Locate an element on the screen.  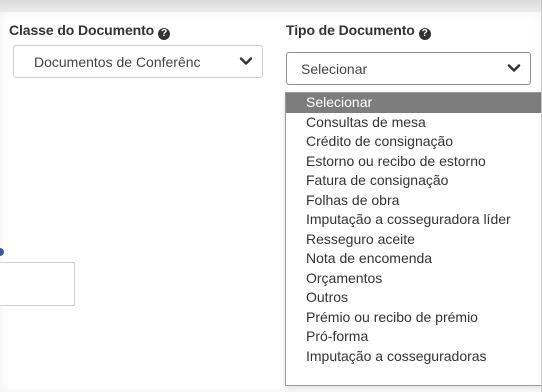
dropdown-option: Imputação a cosseguradoras is located at coordinates (414, 357).